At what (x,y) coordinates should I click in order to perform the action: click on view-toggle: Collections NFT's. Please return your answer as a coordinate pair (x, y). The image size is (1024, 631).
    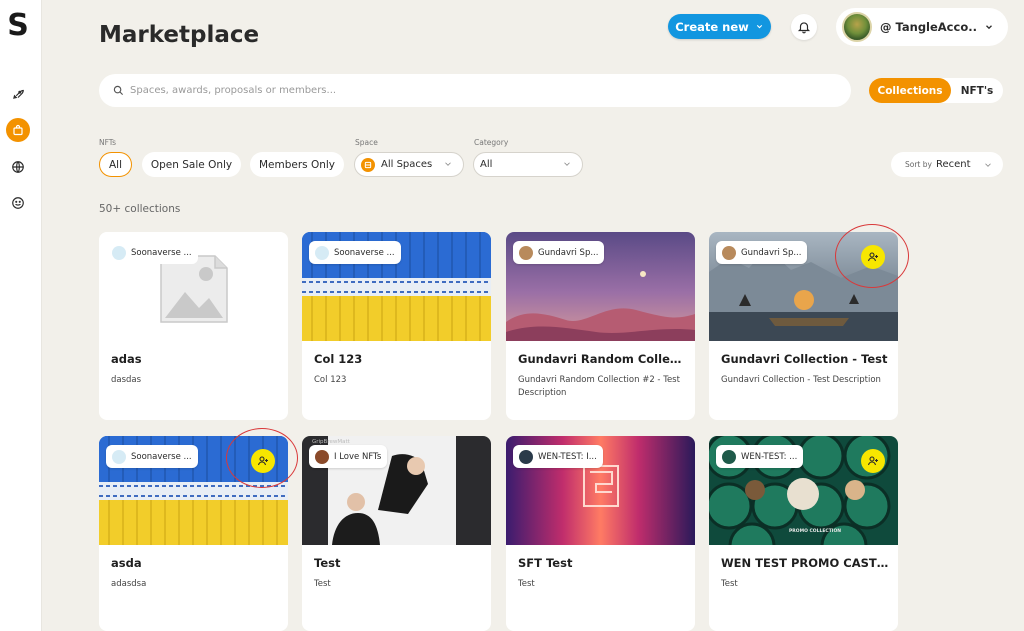
    Looking at the image, I should click on (936, 90).